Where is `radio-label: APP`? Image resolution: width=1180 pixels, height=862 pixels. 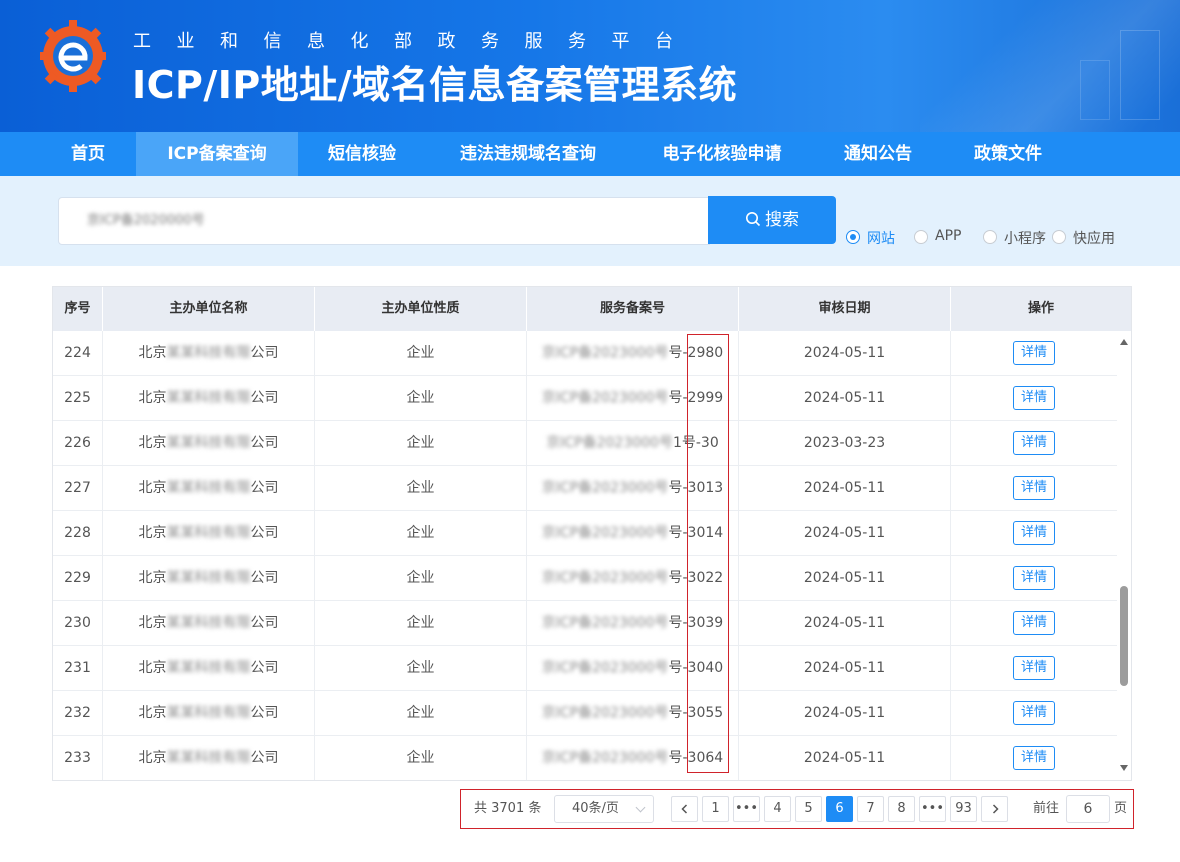
radio-label: APP is located at coordinates (948, 236).